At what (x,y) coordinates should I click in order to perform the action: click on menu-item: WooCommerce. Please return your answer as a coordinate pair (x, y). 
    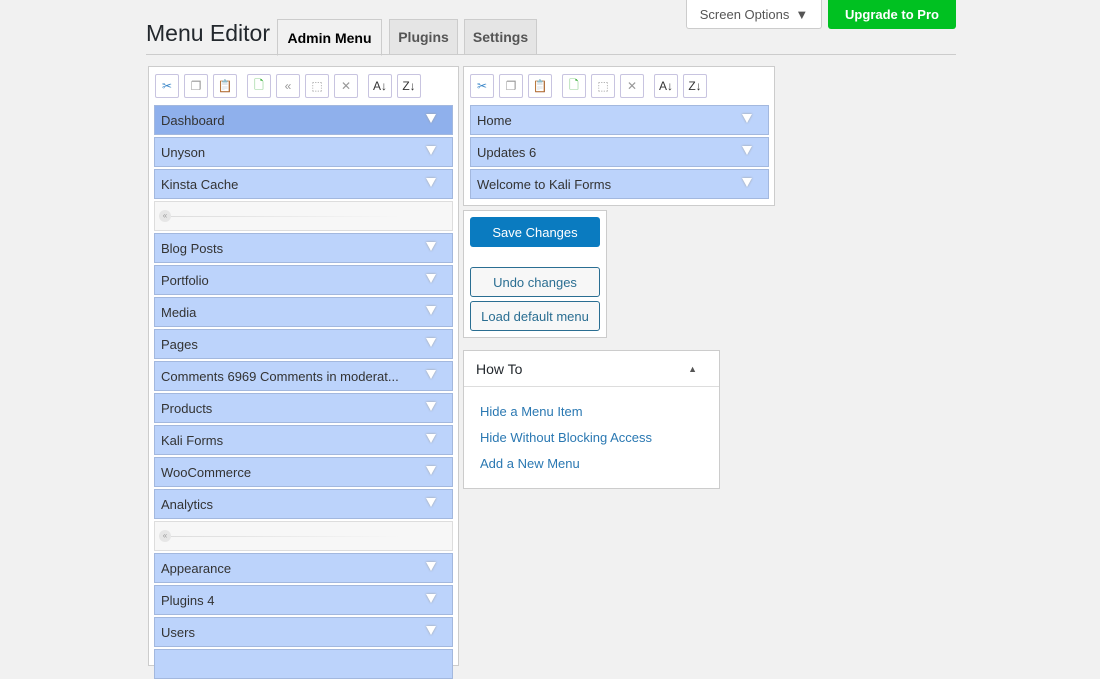
    Looking at the image, I should click on (303, 472).